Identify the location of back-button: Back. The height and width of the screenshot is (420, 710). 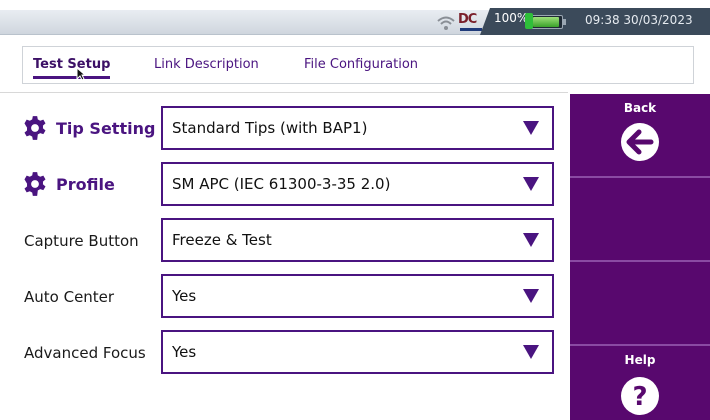
(640, 135).